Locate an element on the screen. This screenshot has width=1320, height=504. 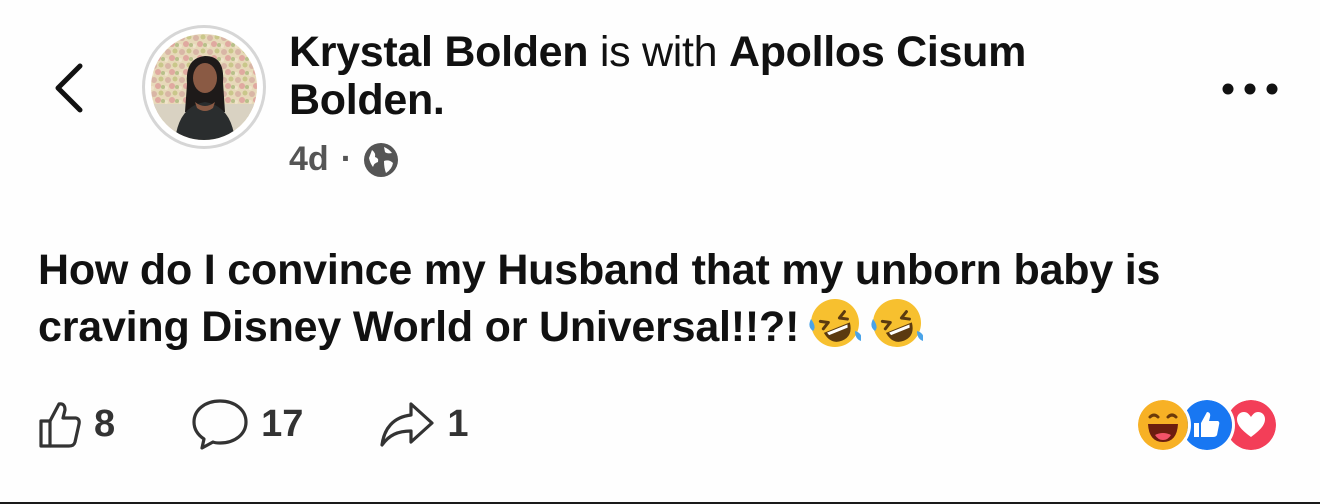
back-button is located at coordinates (70, 88).